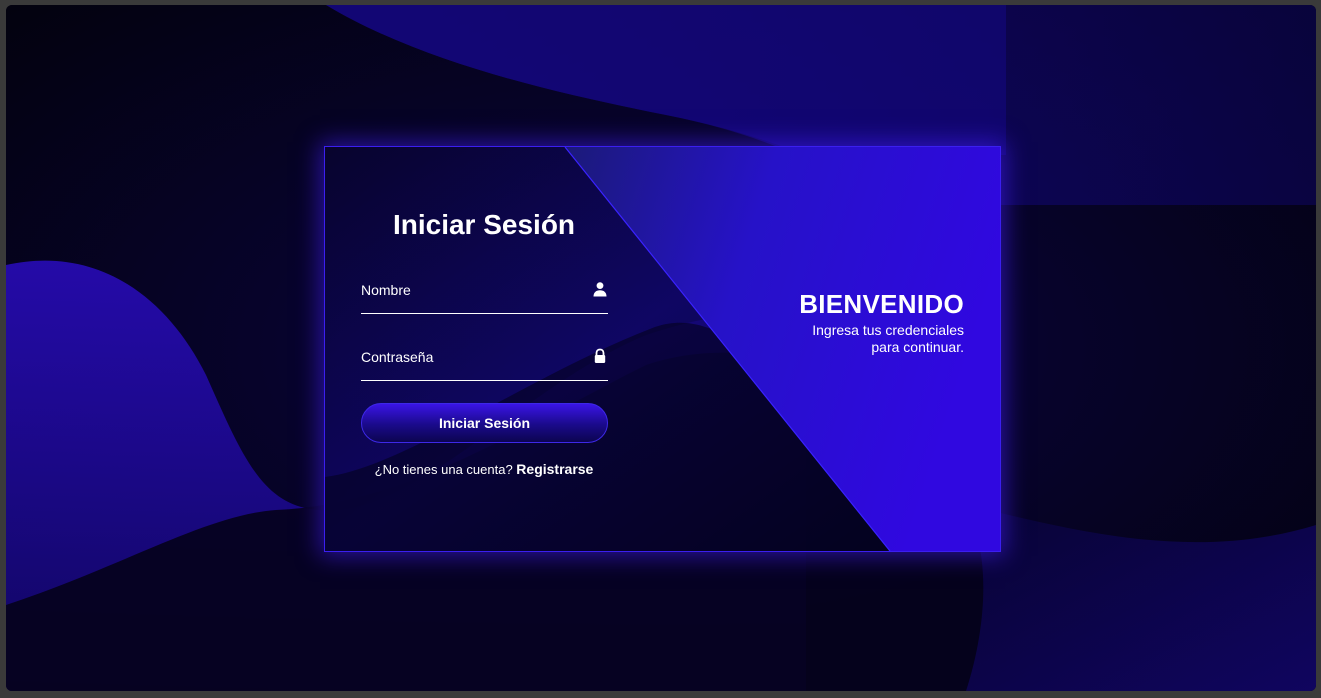 The image size is (1321, 698). I want to click on lock-icon, so click(600, 355).